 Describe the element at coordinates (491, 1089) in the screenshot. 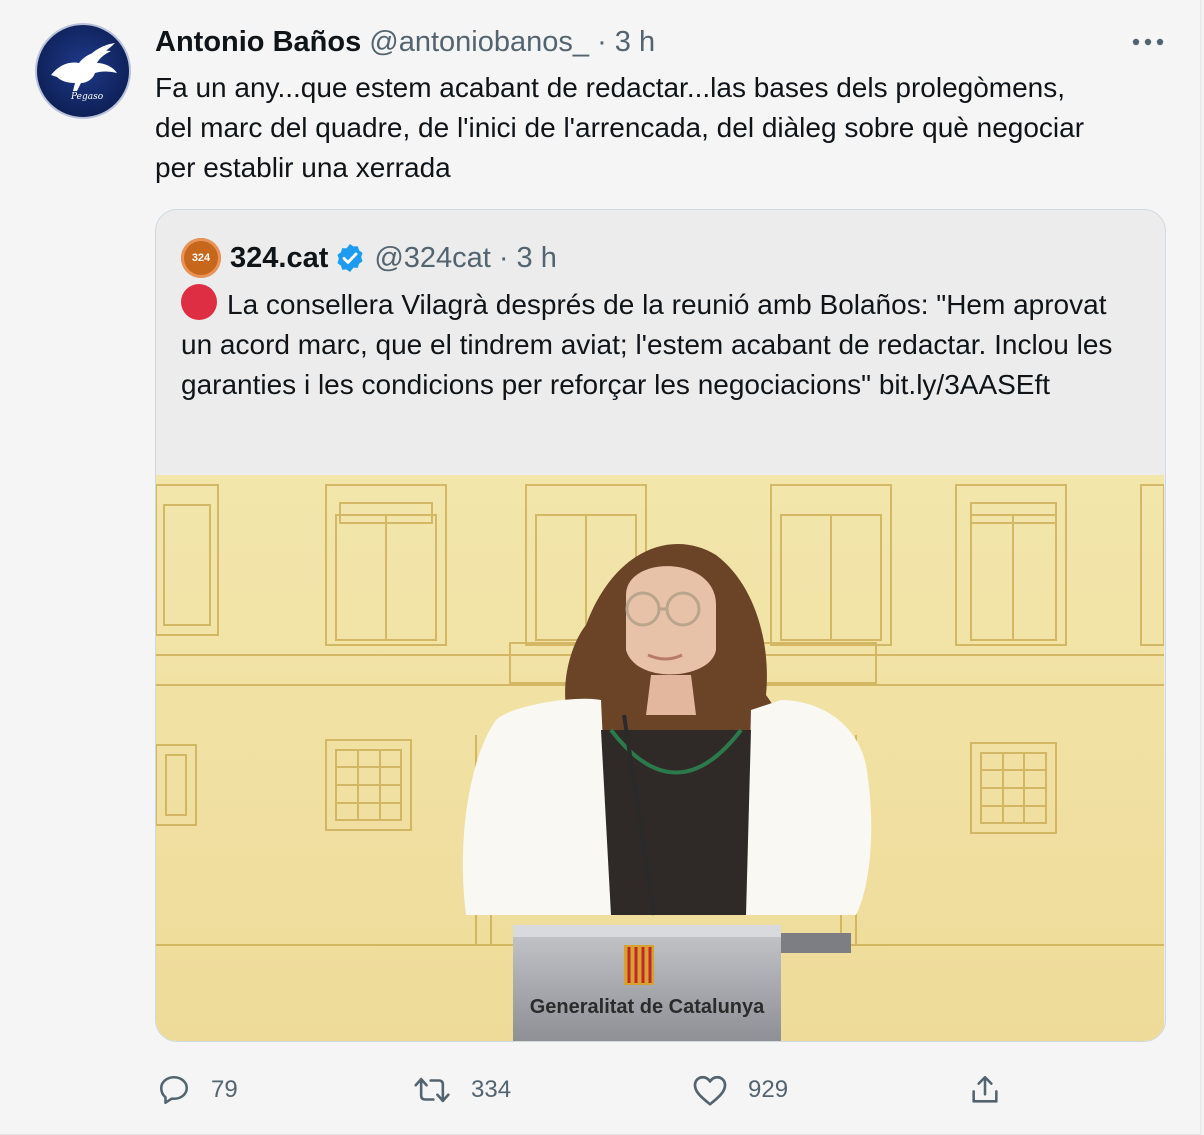

I see `retweet-count: 334` at that location.